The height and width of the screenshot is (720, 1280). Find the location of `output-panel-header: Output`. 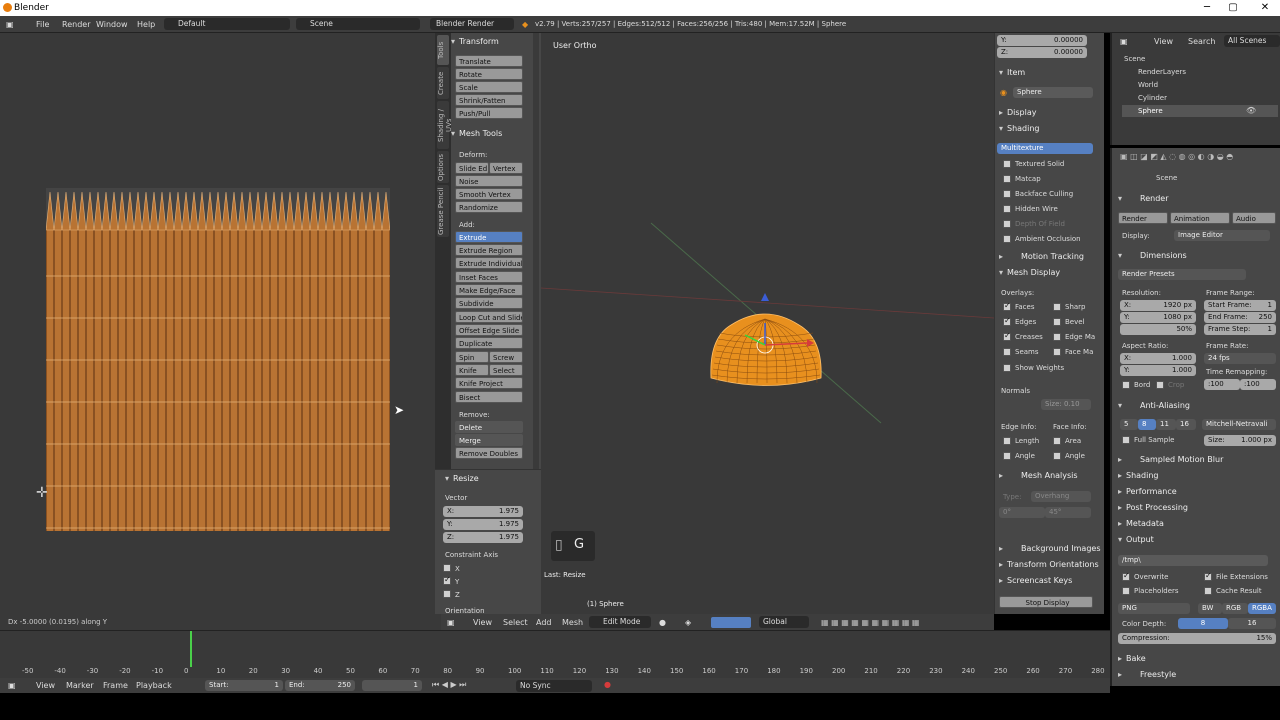

output-panel-header: Output is located at coordinates (1136, 539).